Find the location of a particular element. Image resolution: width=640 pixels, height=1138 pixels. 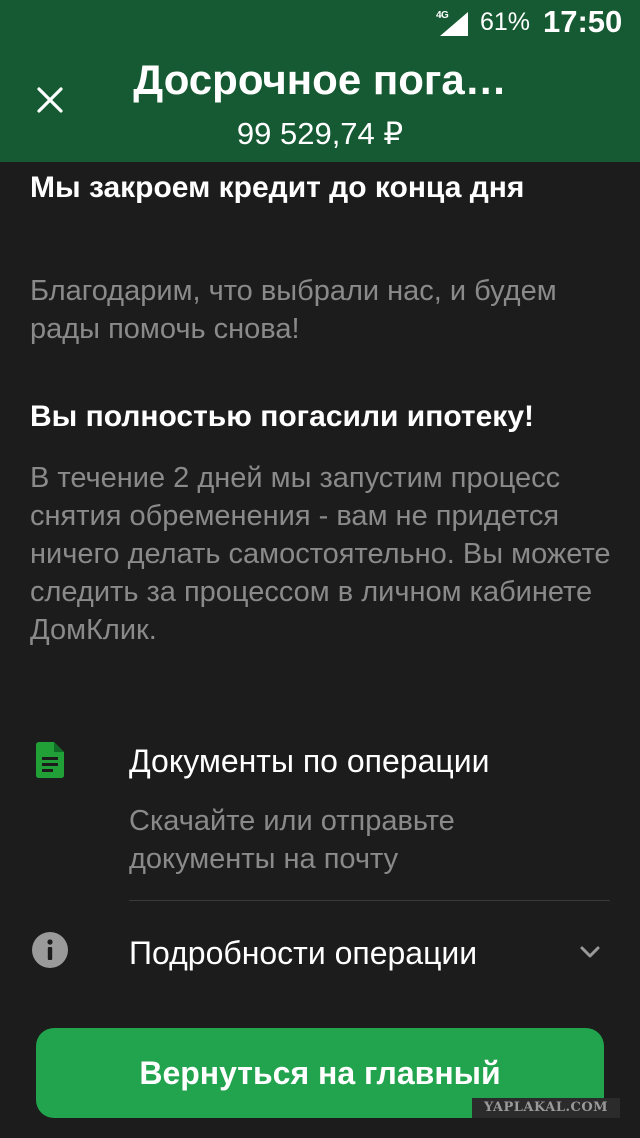

status-bar: 4G 61% 17:50 is located at coordinates (320, 25).